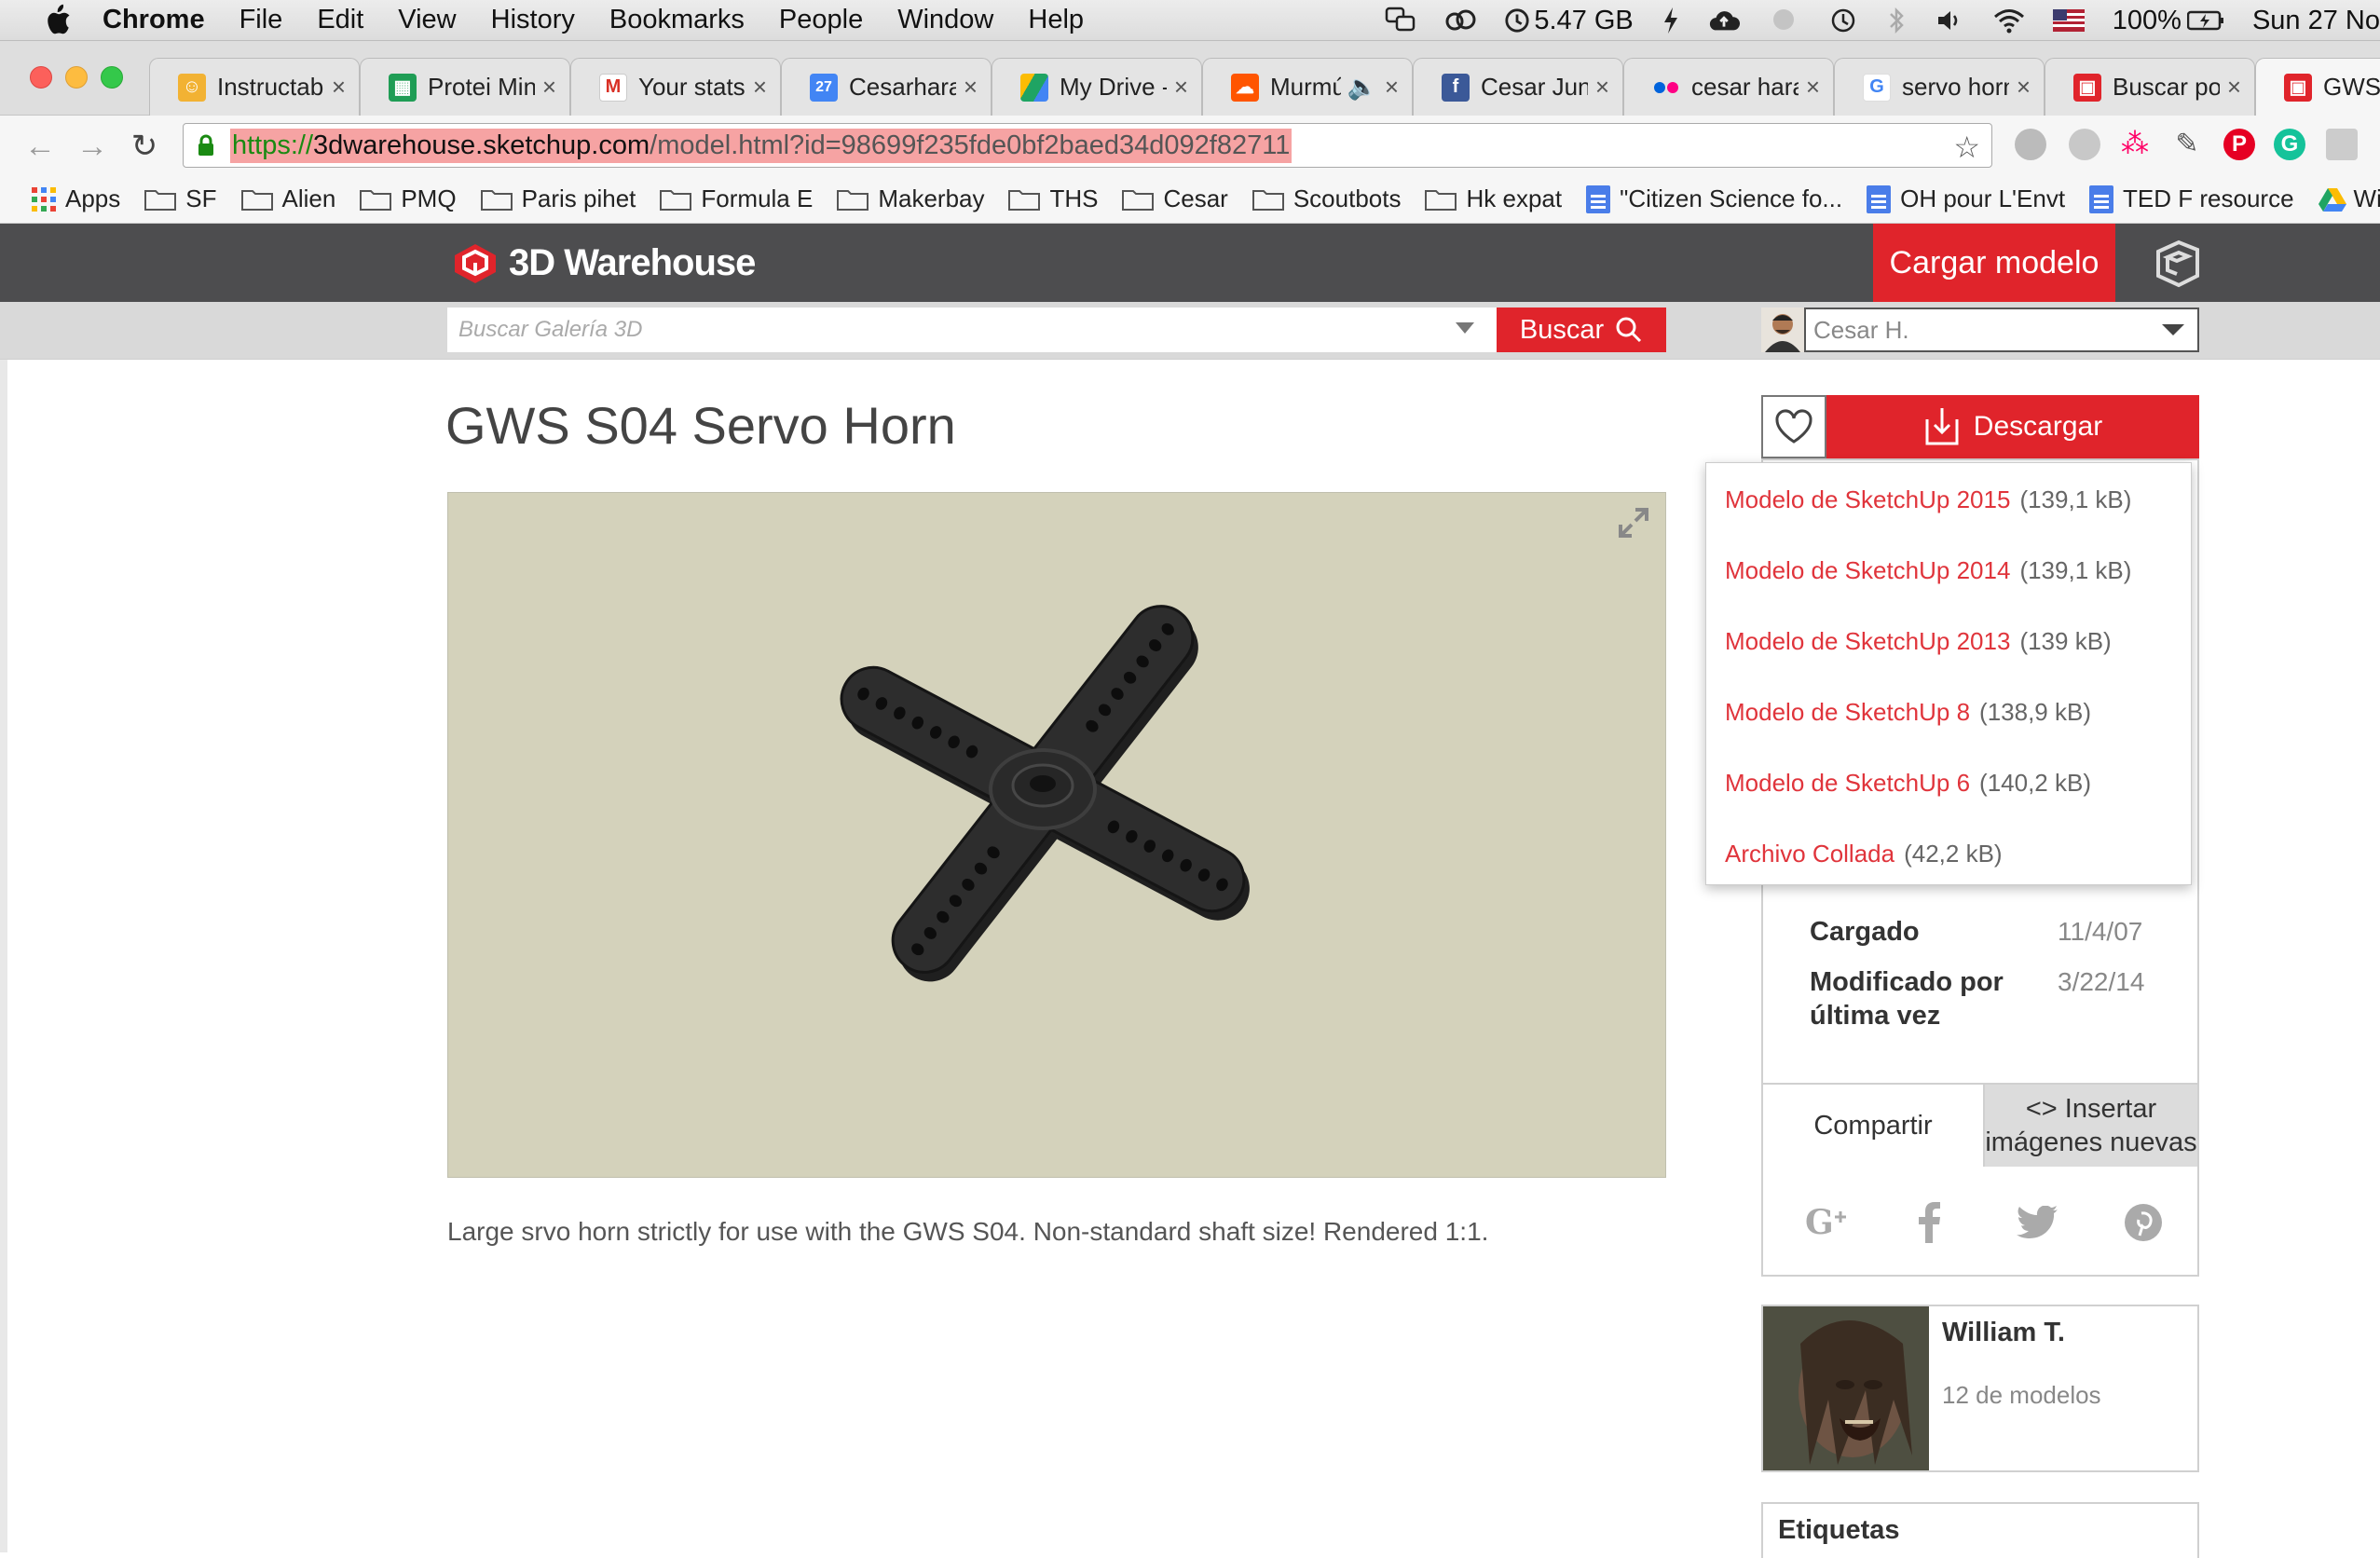  What do you see at coordinates (1307, 87) in the screenshot?
I see `tab-soundcloud: ☁ Murmúr🔈 ×` at bounding box center [1307, 87].